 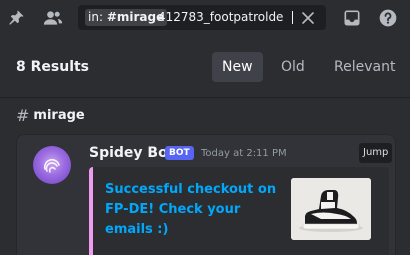 I want to click on filter-value: #mirage, so click(x=135, y=17).